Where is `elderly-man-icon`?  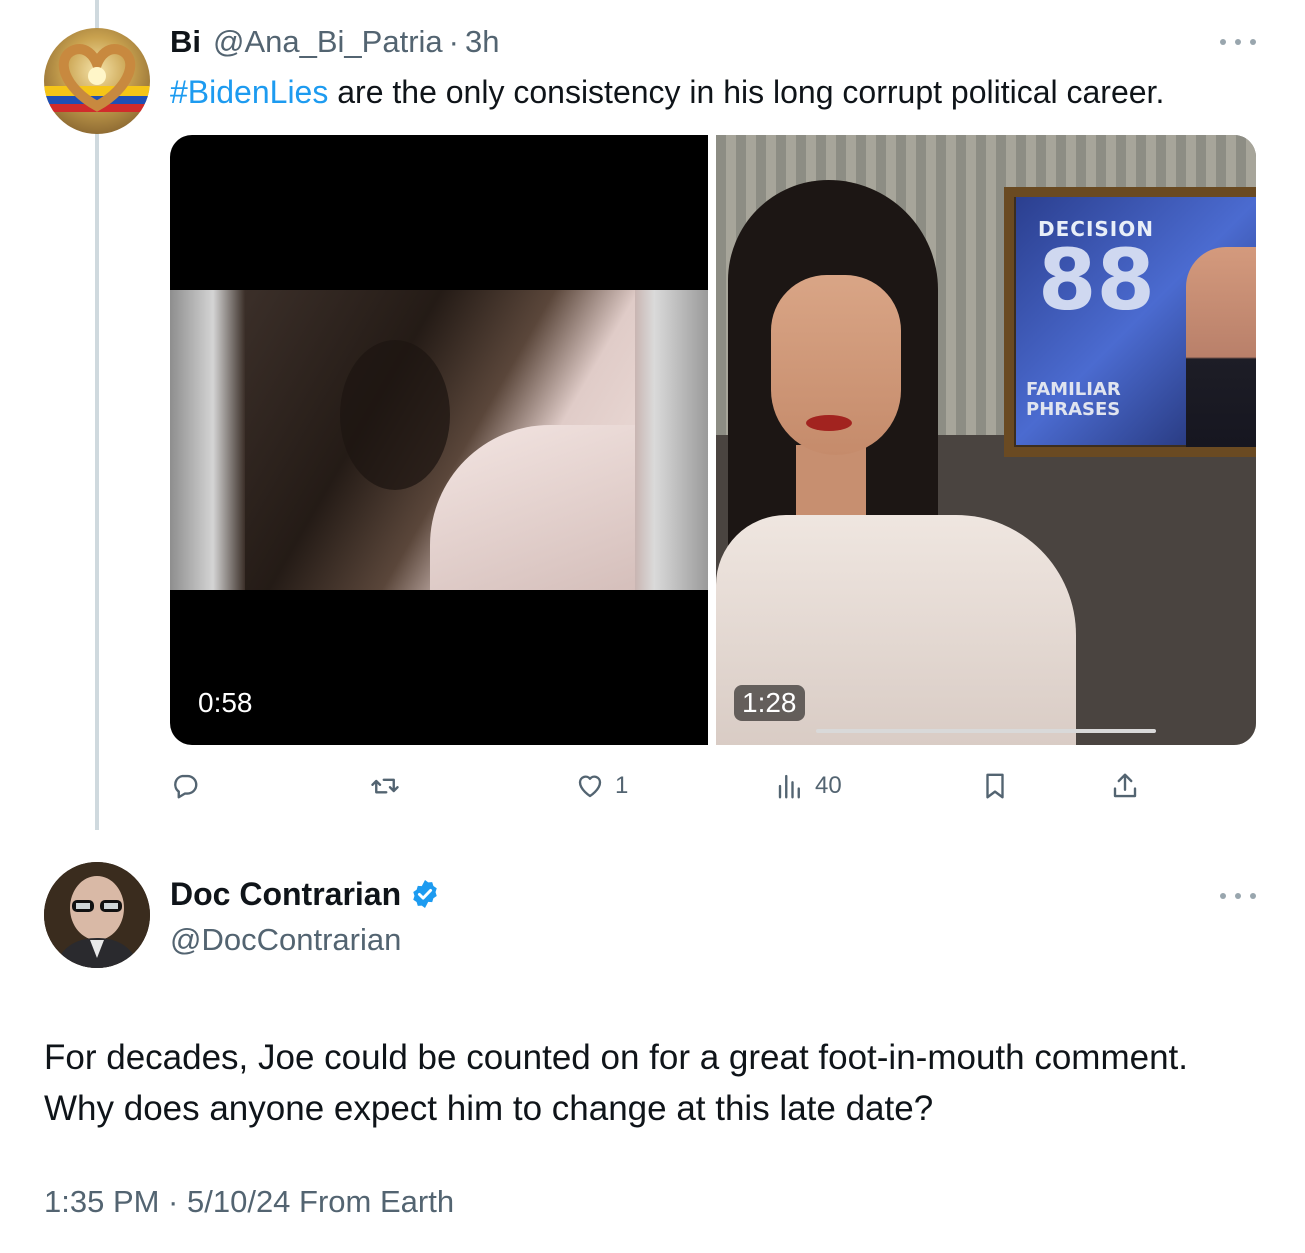
elderly-man-icon is located at coordinates (97, 915).